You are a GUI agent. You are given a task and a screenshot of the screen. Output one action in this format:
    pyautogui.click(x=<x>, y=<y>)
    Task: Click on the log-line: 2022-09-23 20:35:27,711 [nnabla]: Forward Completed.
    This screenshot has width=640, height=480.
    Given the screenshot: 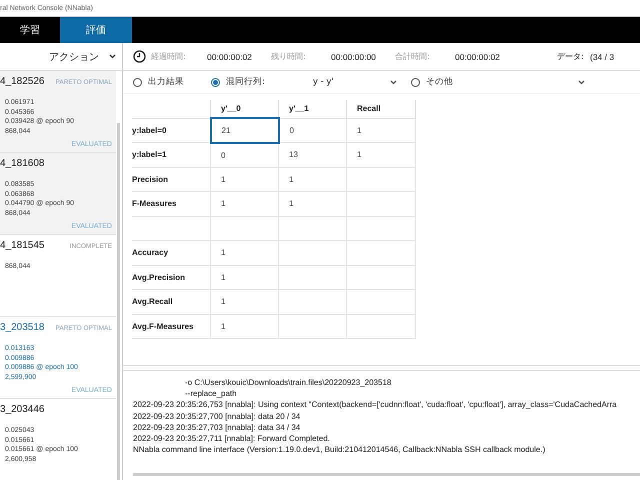 What is the action you would take?
    pyautogui.click(x=232, y=438)
    